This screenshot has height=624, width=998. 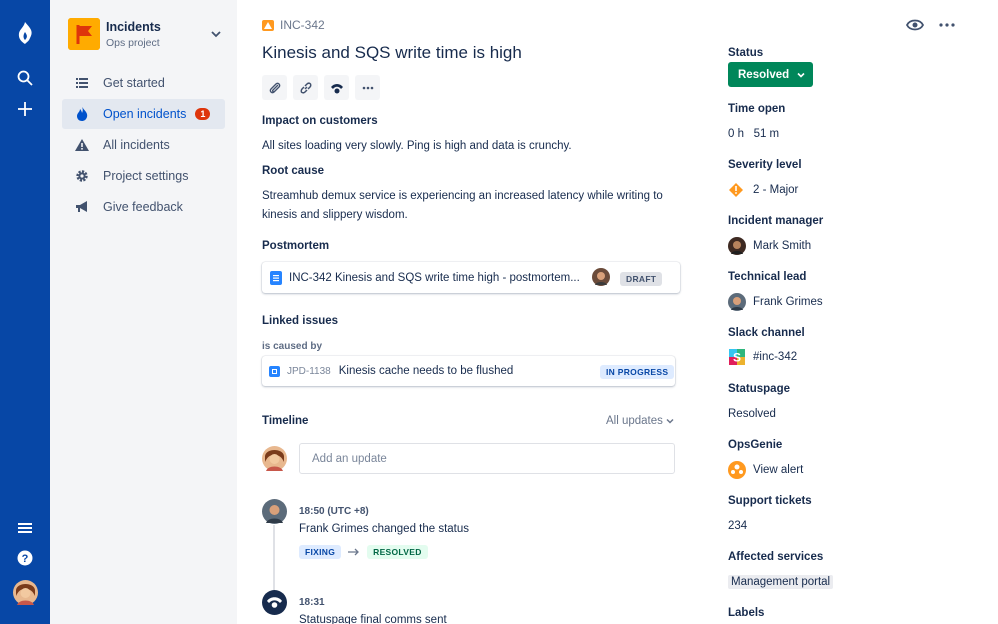 I want to click on entry-avatar, so click(x=274, y=511).